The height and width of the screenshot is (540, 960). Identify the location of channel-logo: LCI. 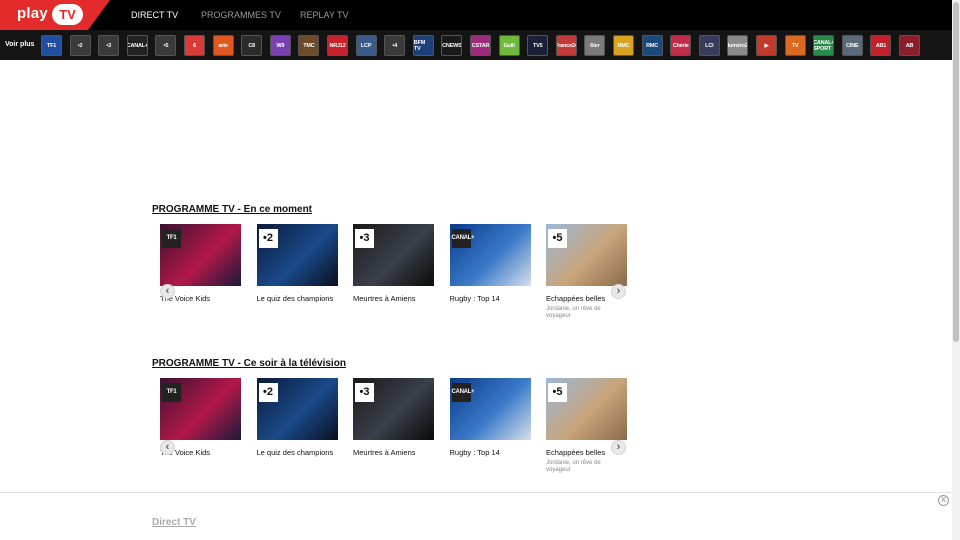
(709, 45).